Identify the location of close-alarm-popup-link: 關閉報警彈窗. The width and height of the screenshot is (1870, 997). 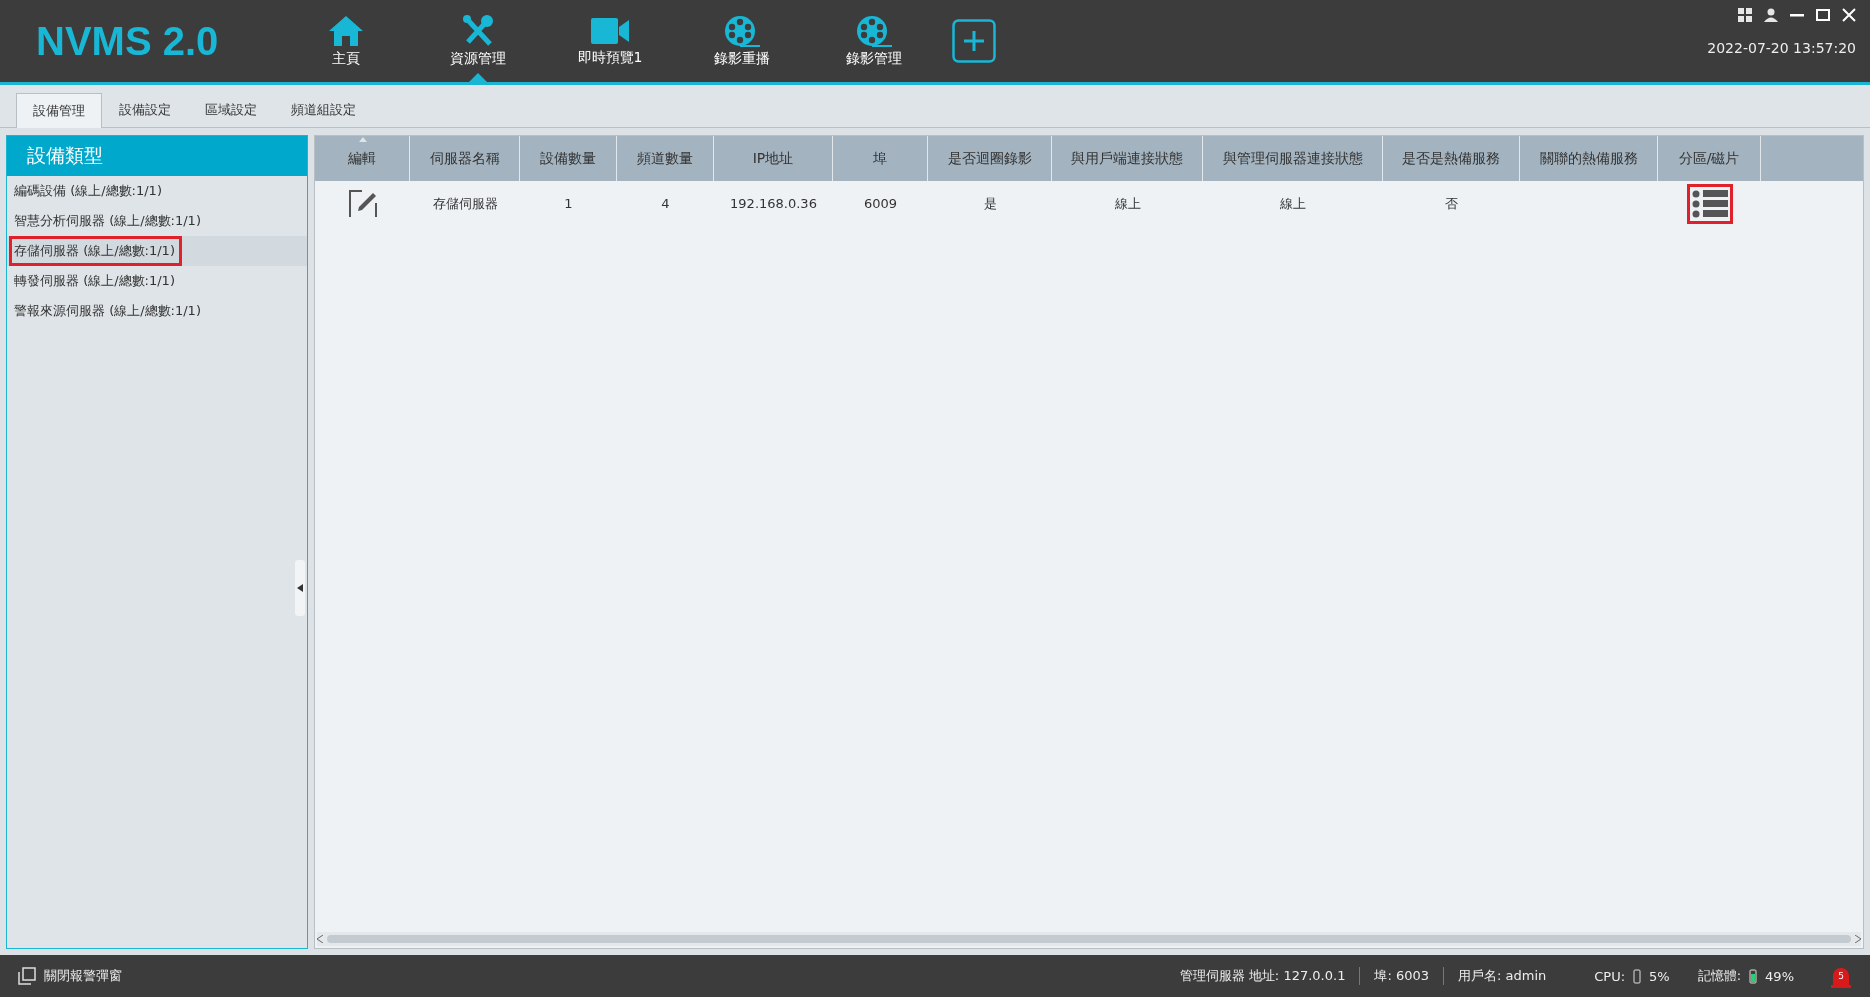
(83, 976).